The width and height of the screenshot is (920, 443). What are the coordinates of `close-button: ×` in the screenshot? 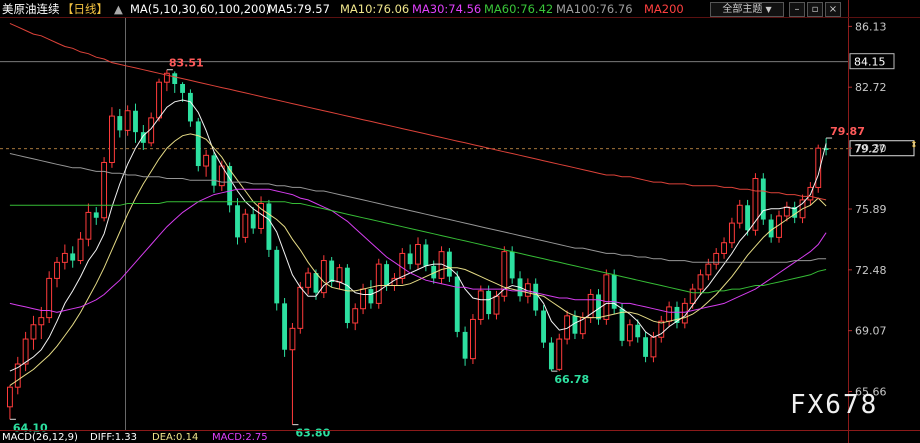 It's located at (833, 9).